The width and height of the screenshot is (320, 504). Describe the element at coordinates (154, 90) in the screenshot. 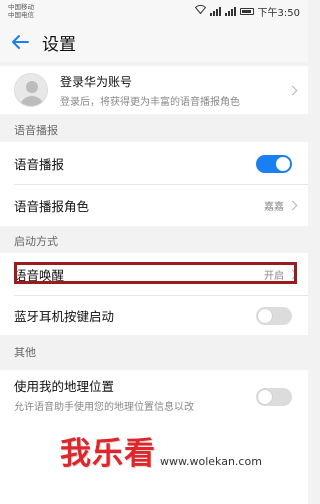

I see `account-login-row: 登录华为账号 登录后，将获得更为丰富的语音播报角色` at that location.